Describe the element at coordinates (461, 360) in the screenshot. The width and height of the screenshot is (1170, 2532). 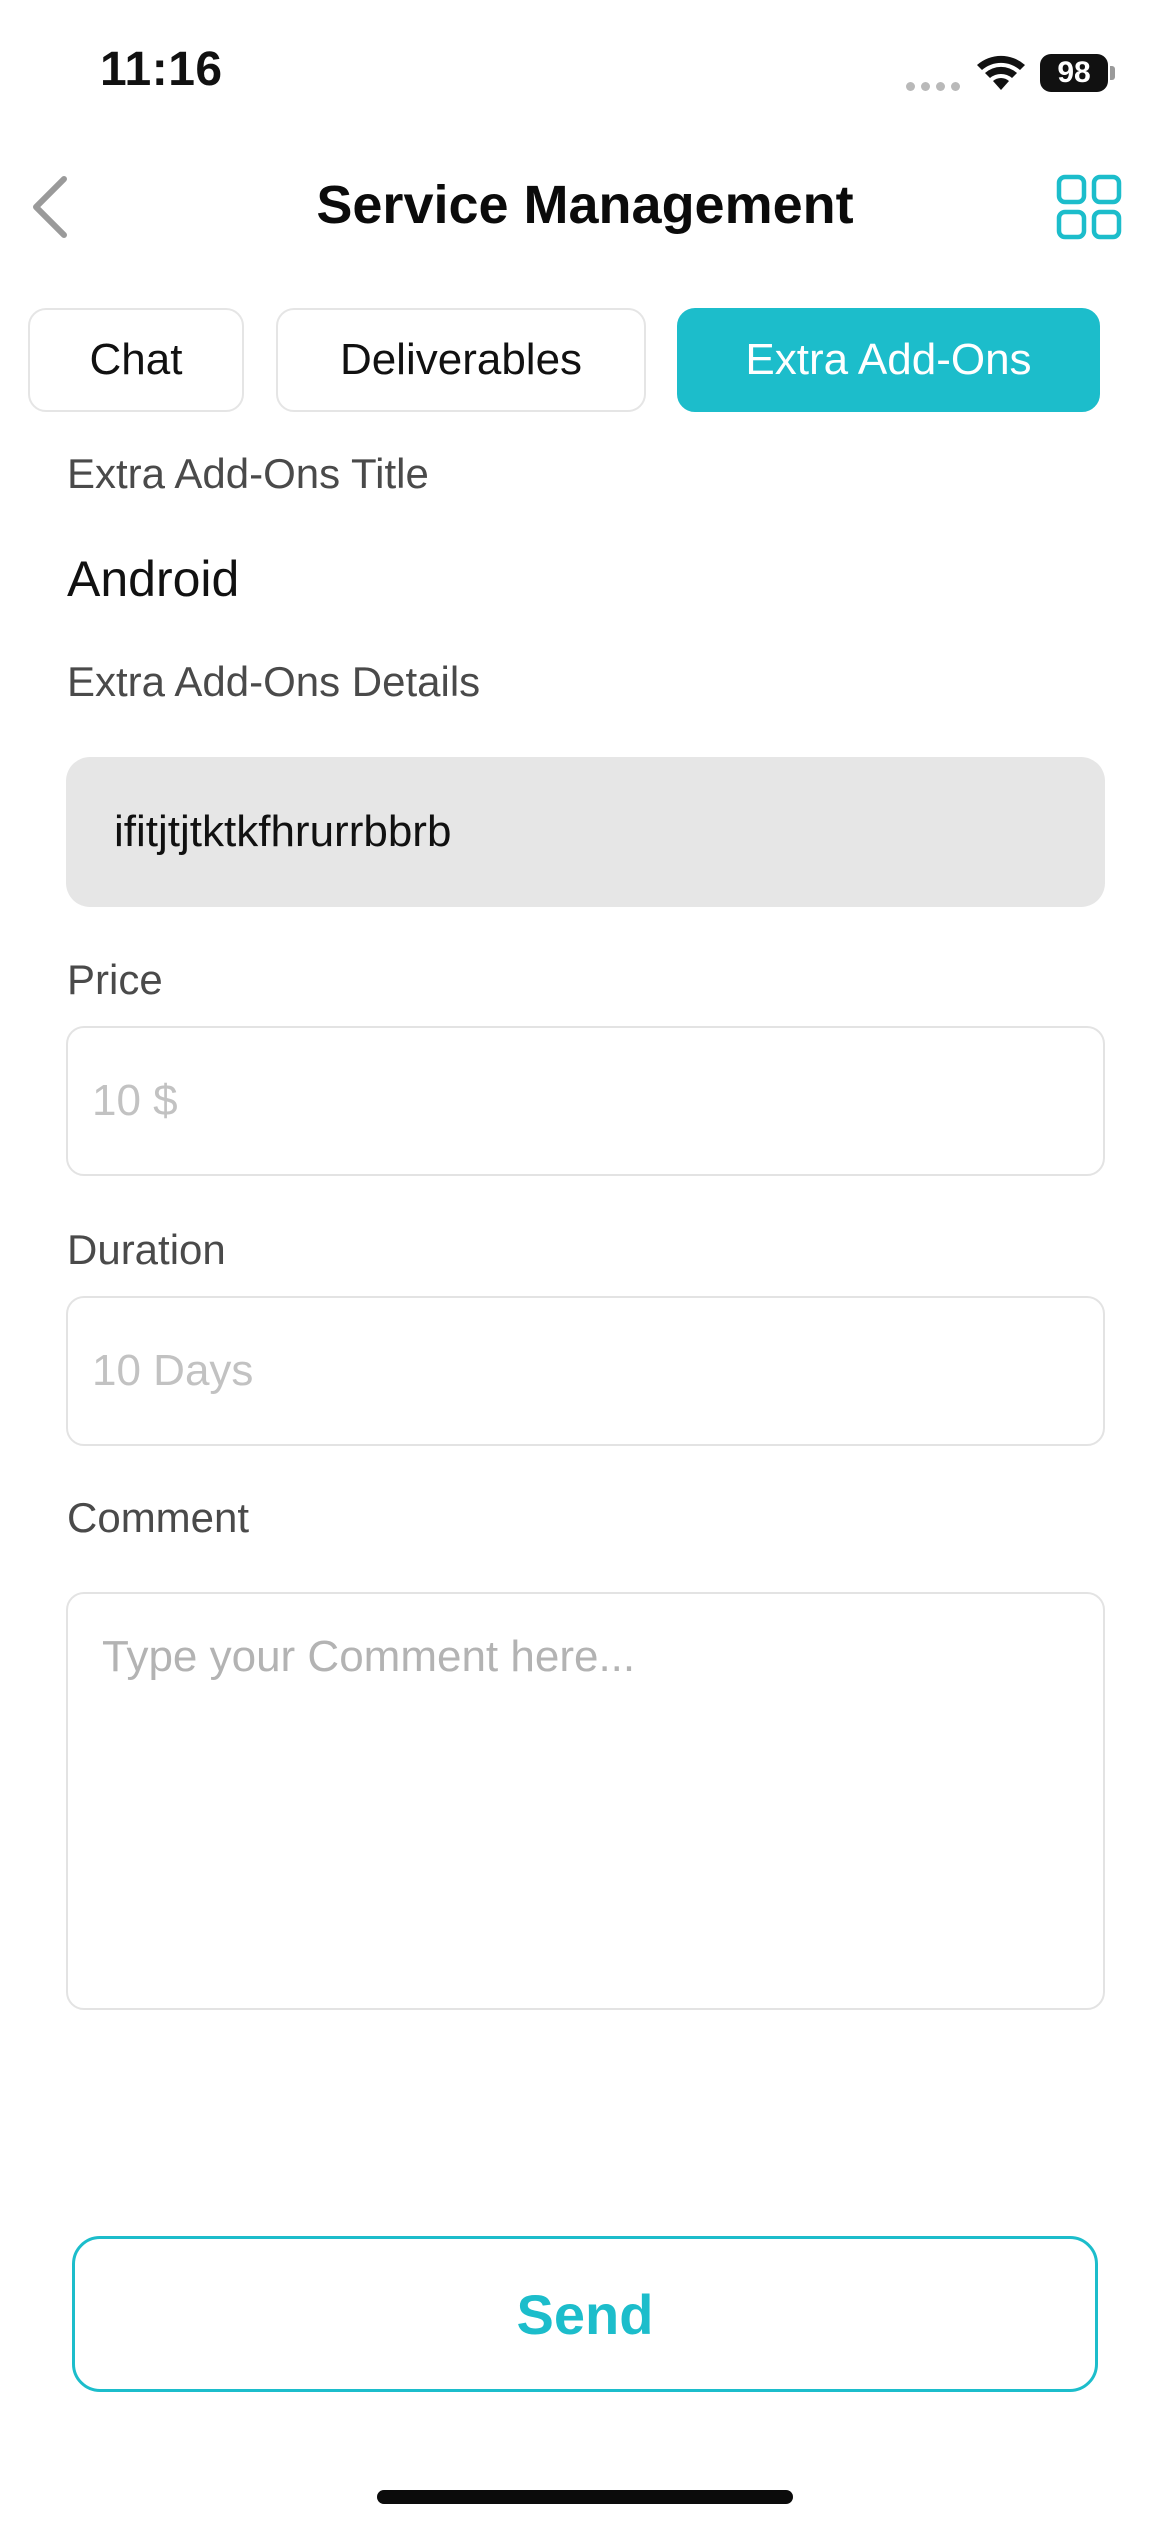
I see `tab-deliverables: Deliverables` at that location.